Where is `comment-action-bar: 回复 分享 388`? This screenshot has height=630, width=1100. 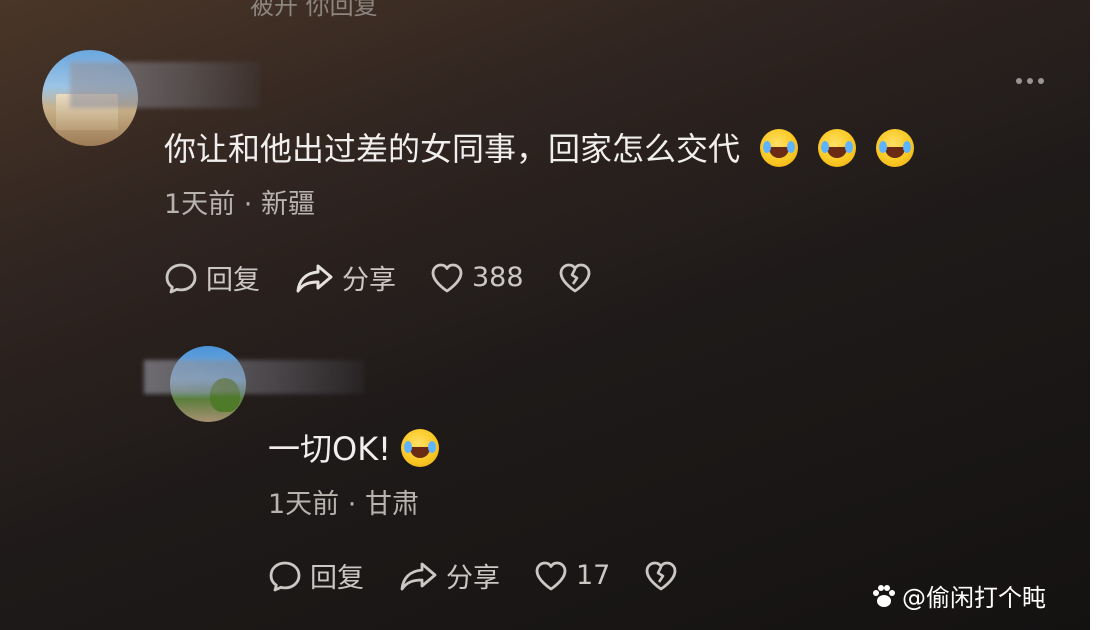 comment-action-bar: 回复 分享 388 is located at coordinates (395, 277).